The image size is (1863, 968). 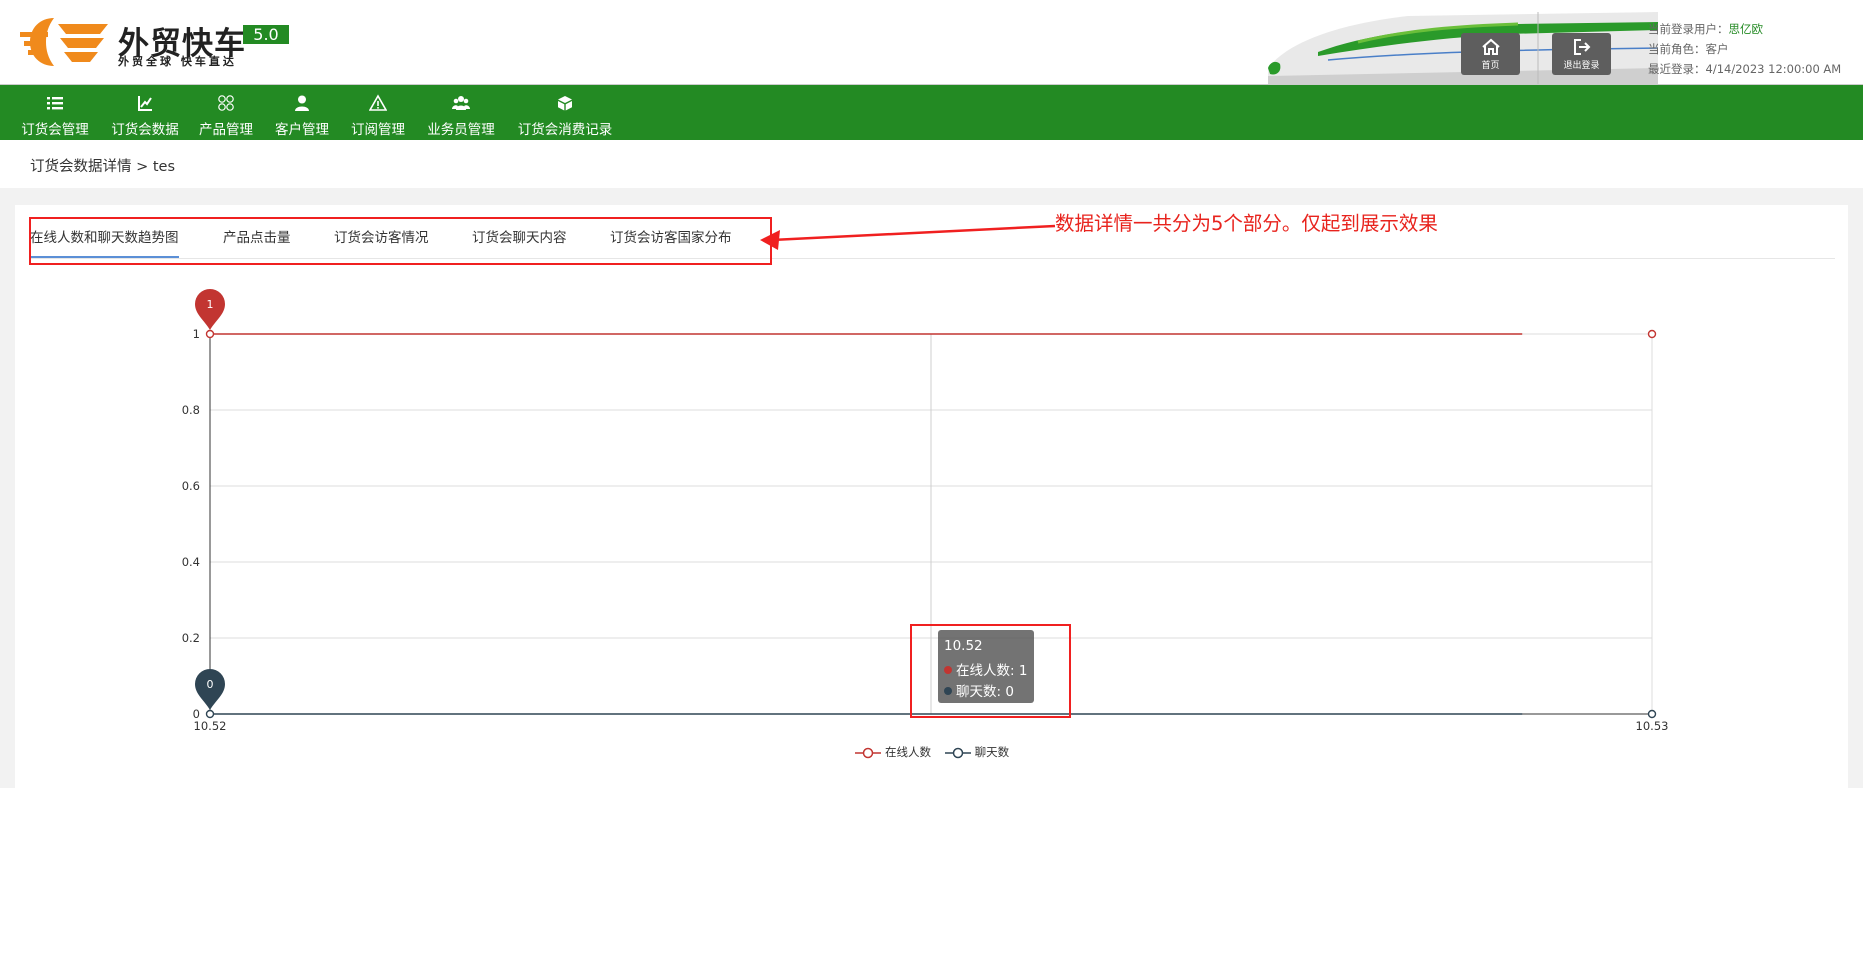 I want to click on annotation-tooltip-highlight, so click(x=990, y=671).